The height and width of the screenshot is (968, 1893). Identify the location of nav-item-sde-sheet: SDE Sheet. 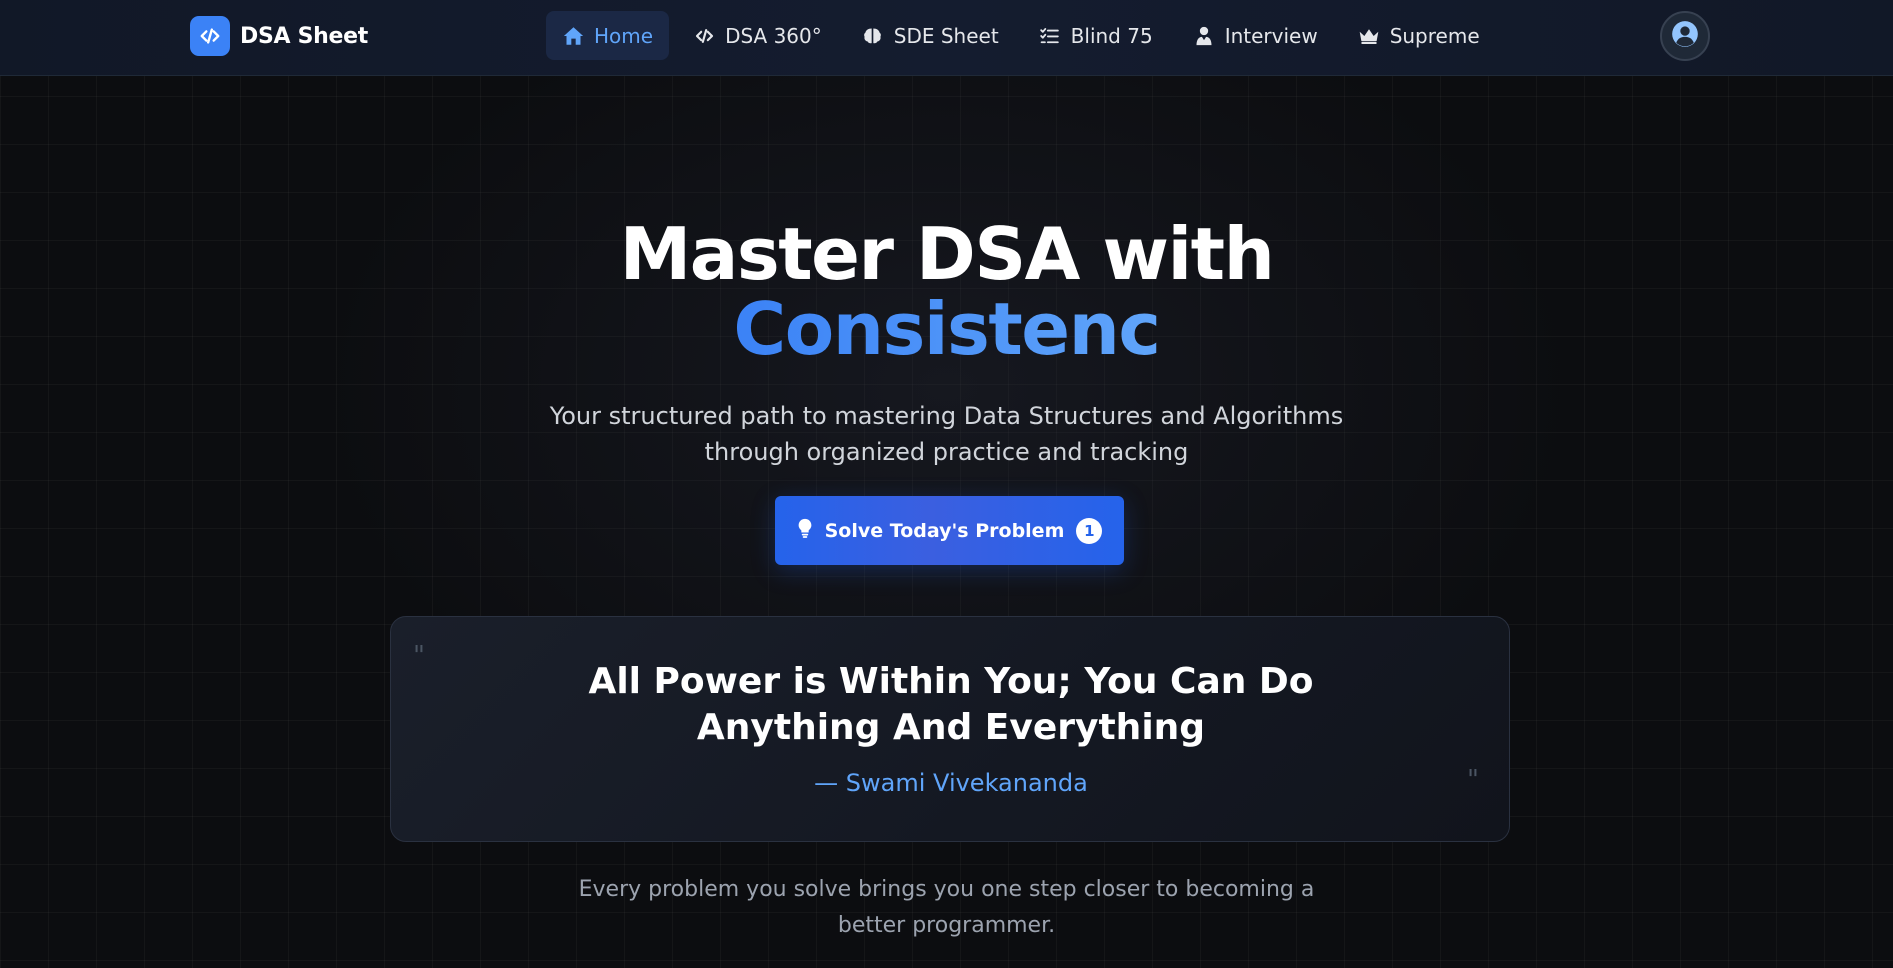
(930, 35).